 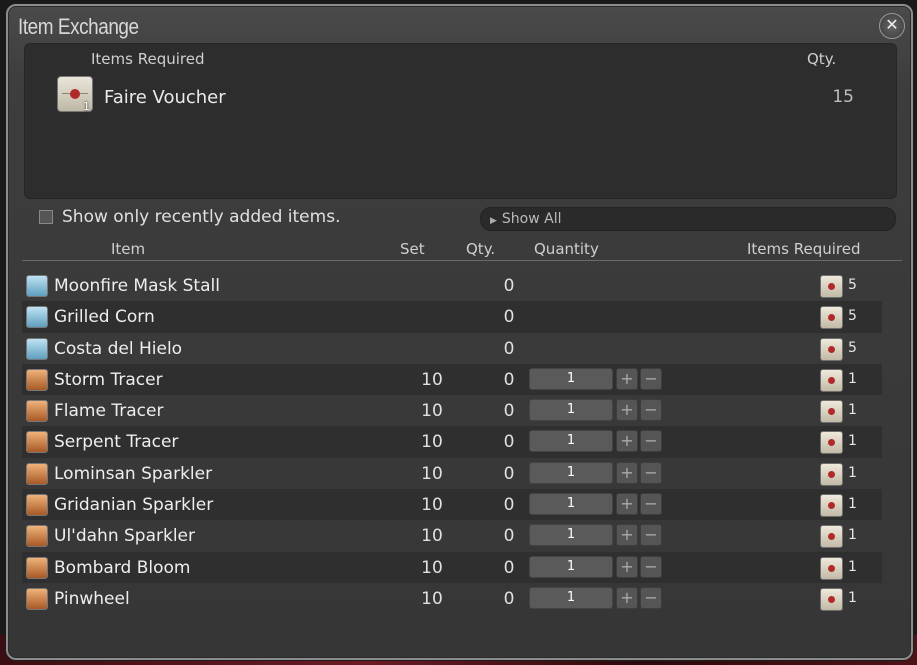 What do you see at coordinates (452, 410) in the screenshot?
I see `table-row: Flame Tracer 10 0 1 + −1` at bounding box center [452, 410].